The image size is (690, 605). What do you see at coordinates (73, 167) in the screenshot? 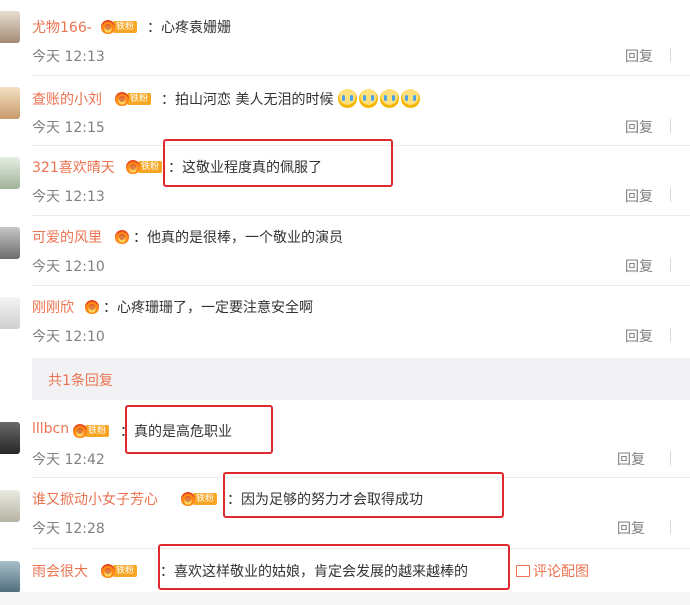
I see `username-link: 321喜欢晴天` at bounding box center [73, 167].